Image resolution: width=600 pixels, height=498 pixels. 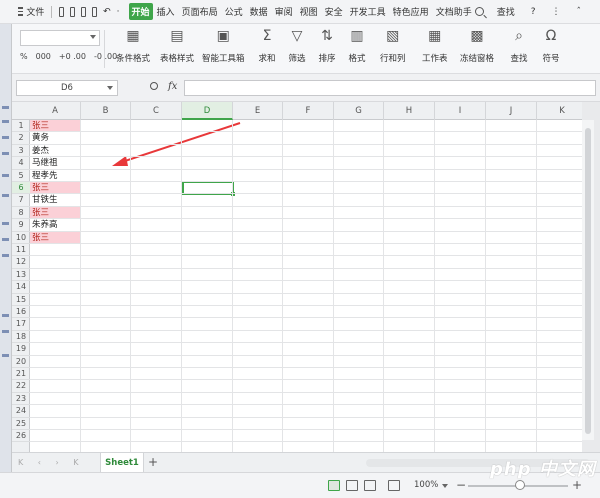 What do you see at coordinates (21, 188) in the screenshot?
I see `row-header-6: 6` at bounding box center [21, 188].